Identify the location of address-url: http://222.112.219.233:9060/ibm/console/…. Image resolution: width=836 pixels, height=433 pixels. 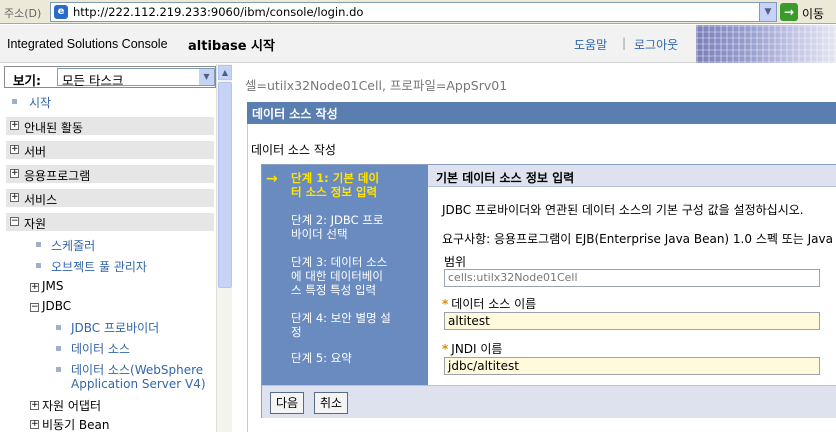
(218, 12).